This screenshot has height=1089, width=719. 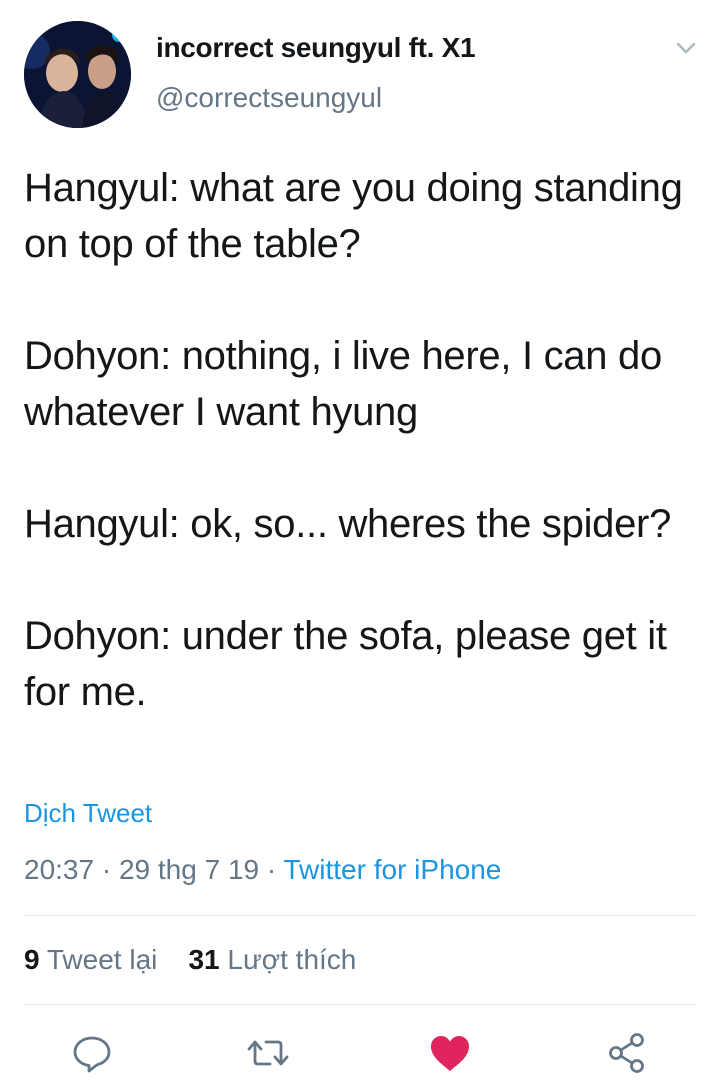 What do you see at coordinates (269, 98) in the screenshot?
I see `user-handle: @correctseungyul` at bounding box center [269, 98].